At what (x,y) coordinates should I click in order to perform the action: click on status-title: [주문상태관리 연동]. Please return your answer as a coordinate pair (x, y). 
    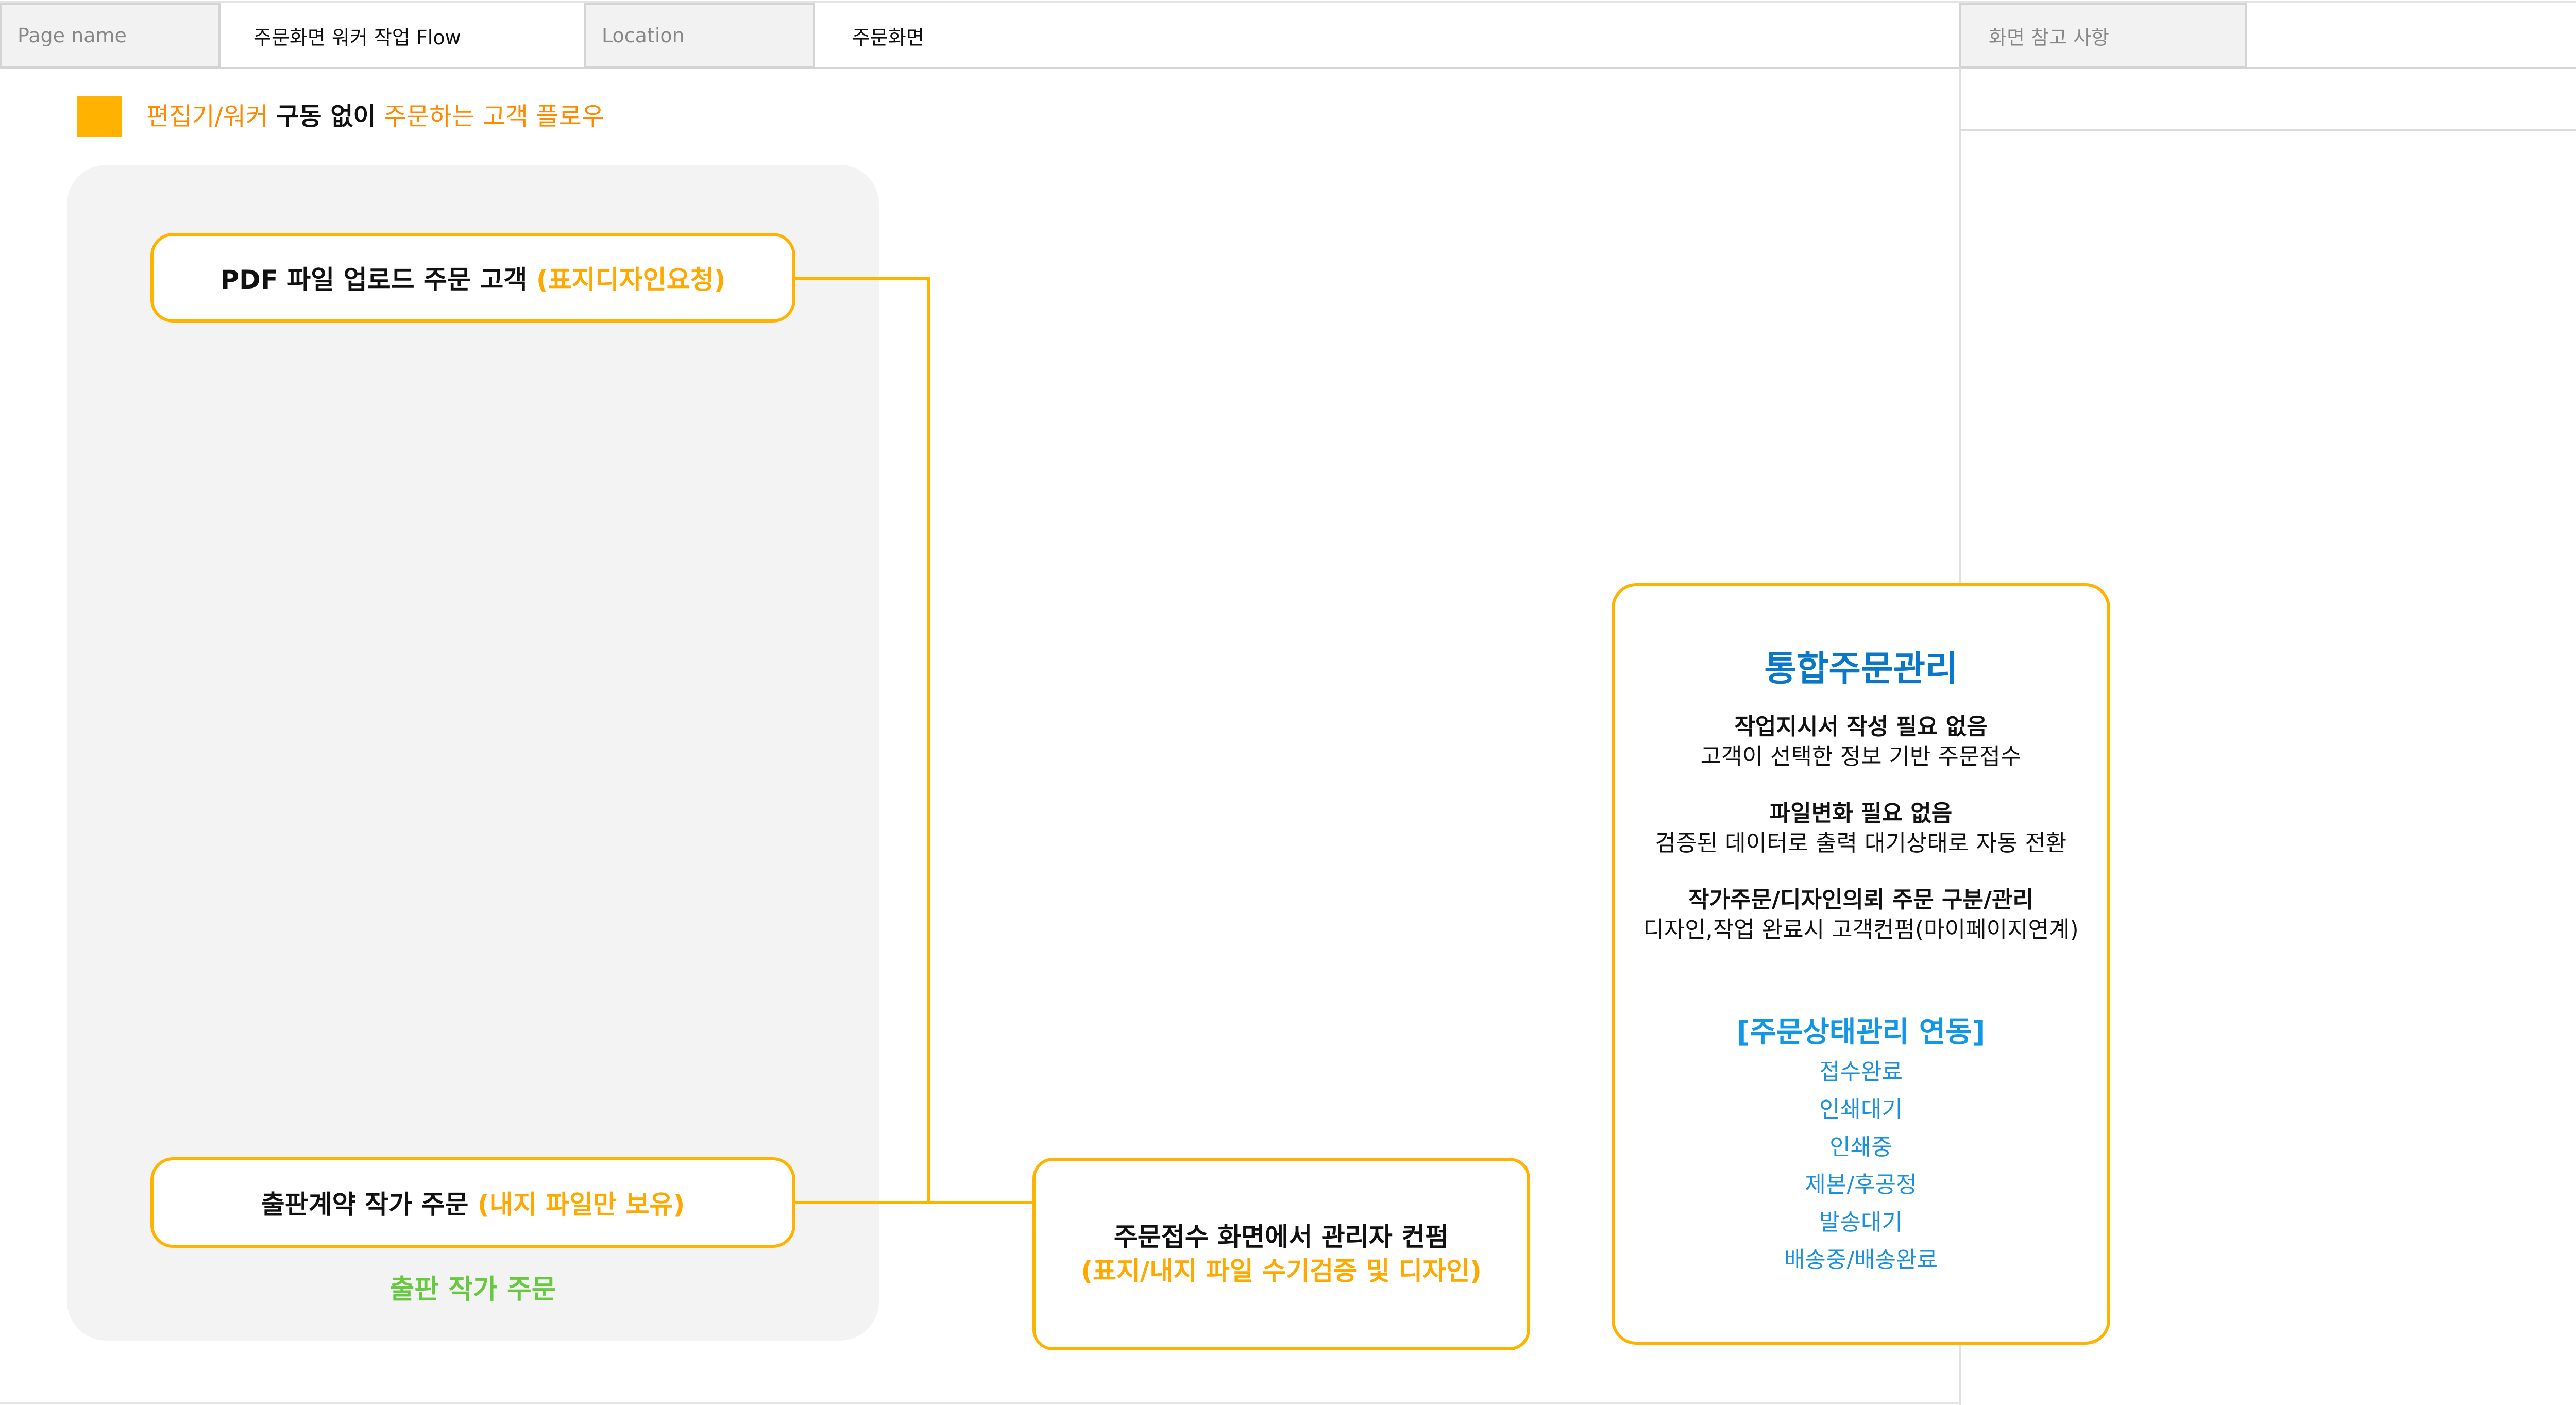
    Looking at the image, I should click on (1861, 1032).